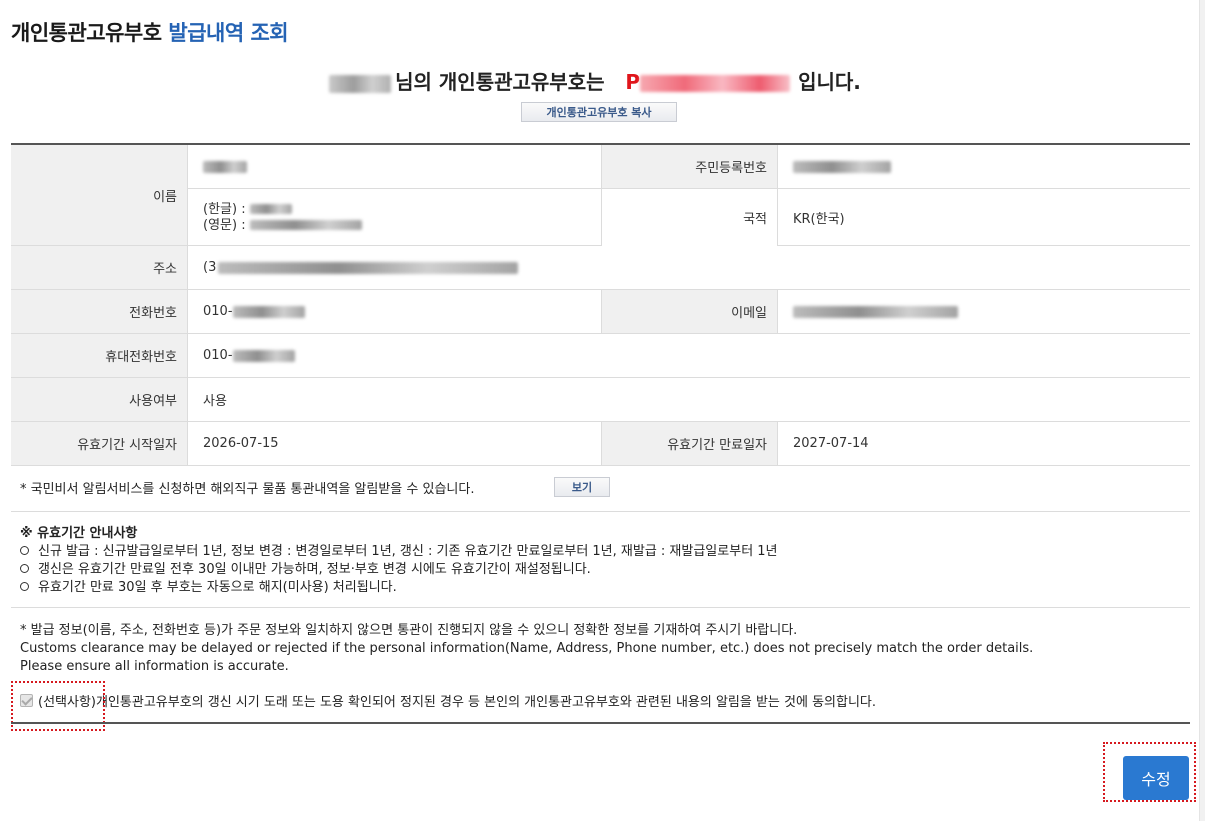 Image resolution: width=1205 pixels, height=821 pixels. Describe the element at coordinates (394, 167) in the screenshot. I see `name-value` at that location.